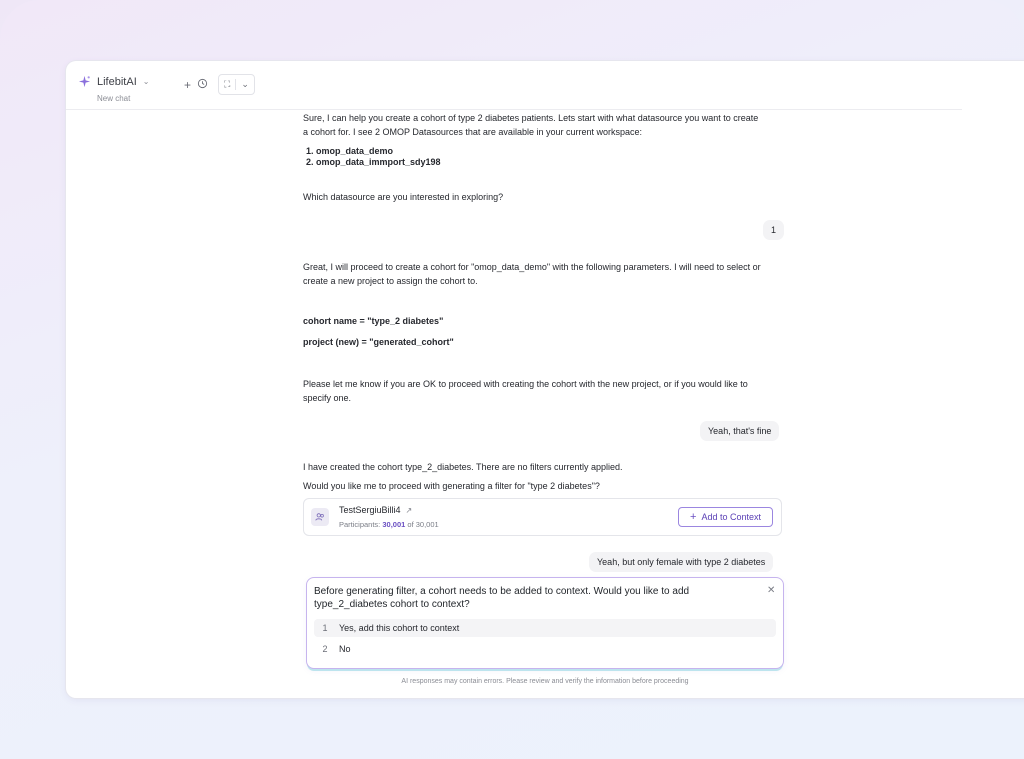 The image size is (1024, 759). Describe the element at coordinates (378, 151) in the screenshot. I see `list-item: omop_data_demo` at that location.